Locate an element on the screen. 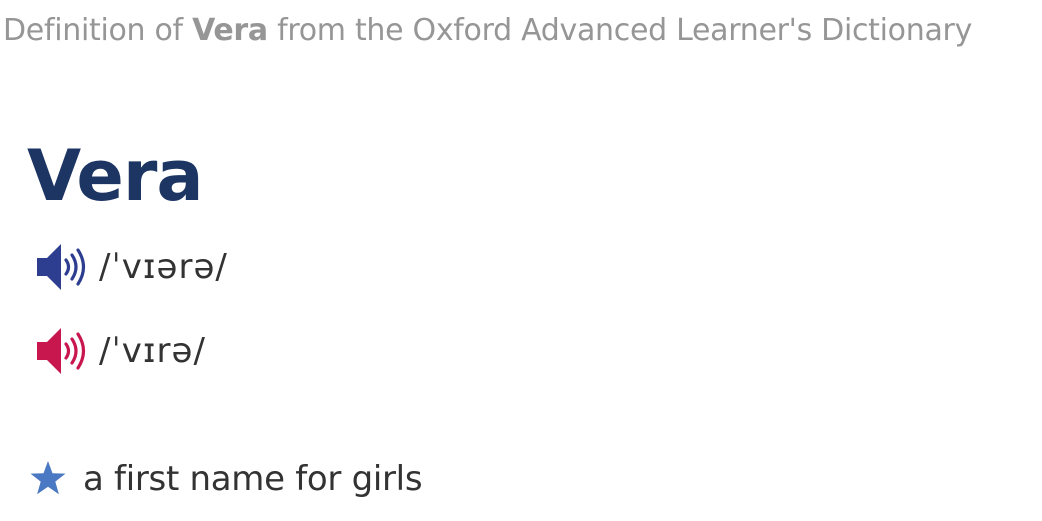 This screenshot has height=521, width=1042. sense-item: a first name for girls is located at coordinates (226, 479).